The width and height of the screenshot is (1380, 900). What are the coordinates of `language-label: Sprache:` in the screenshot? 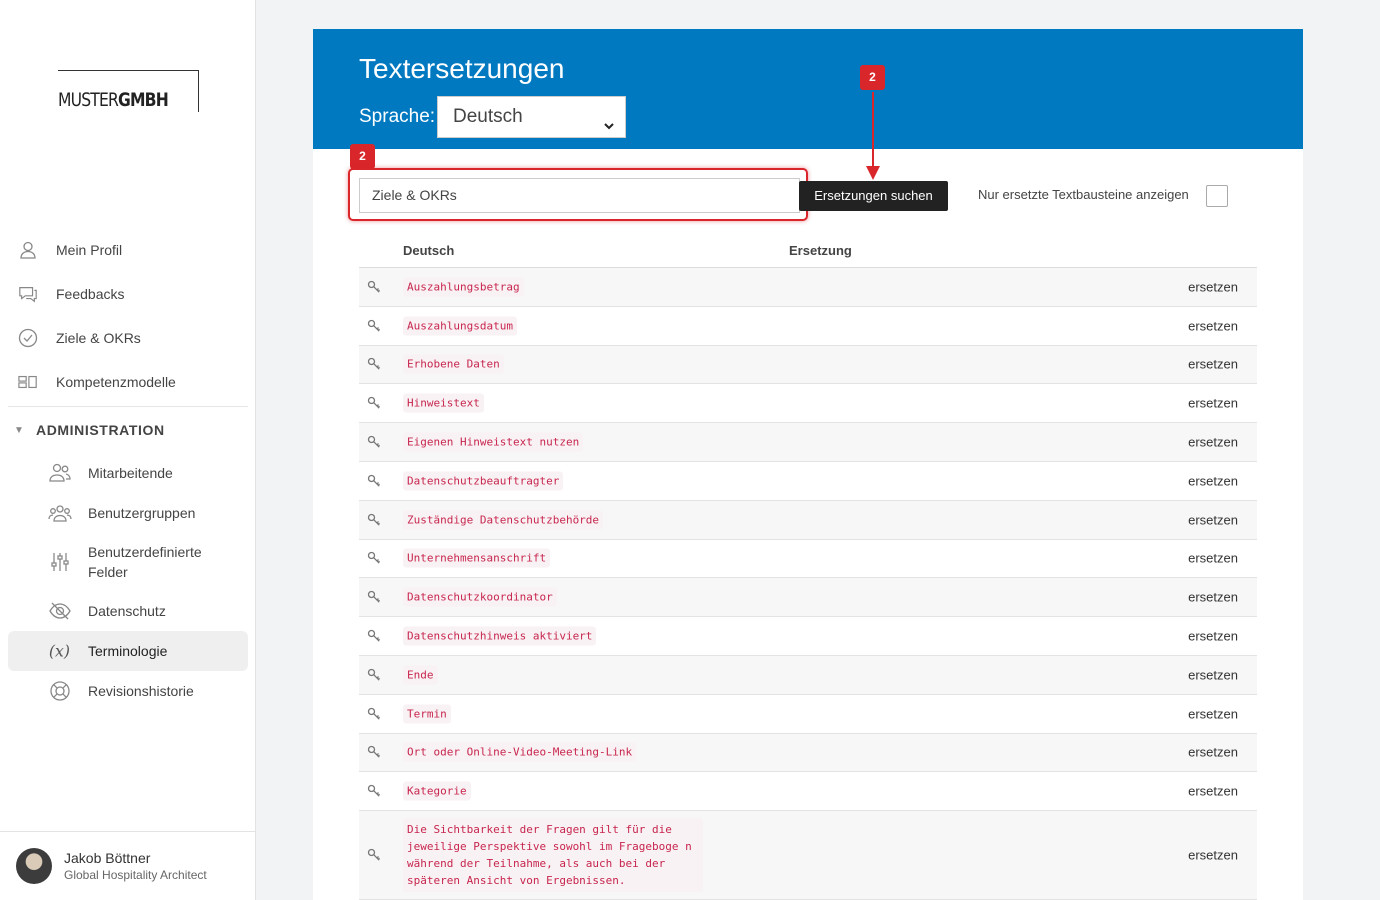 It's located at (397, 116).